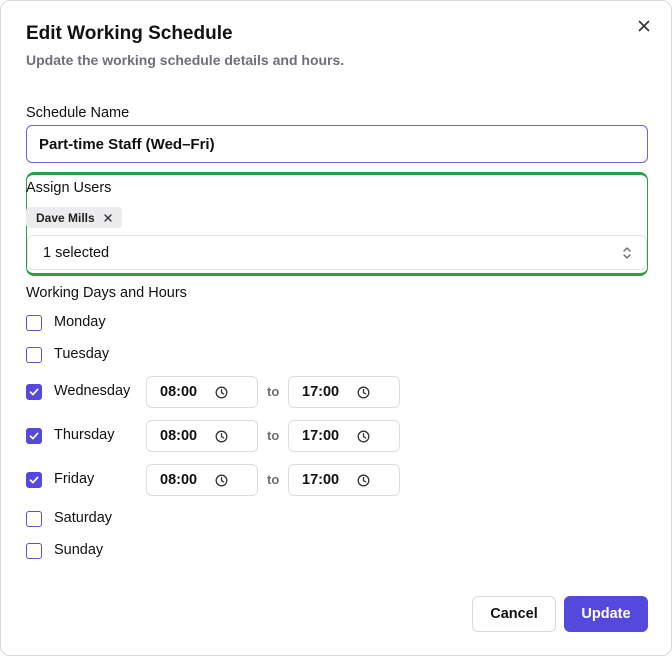 The image size is (672, 656). Describe the element at coordinates (76, 252) in the screenshot. I see `select-value: 1 selected` at that location.